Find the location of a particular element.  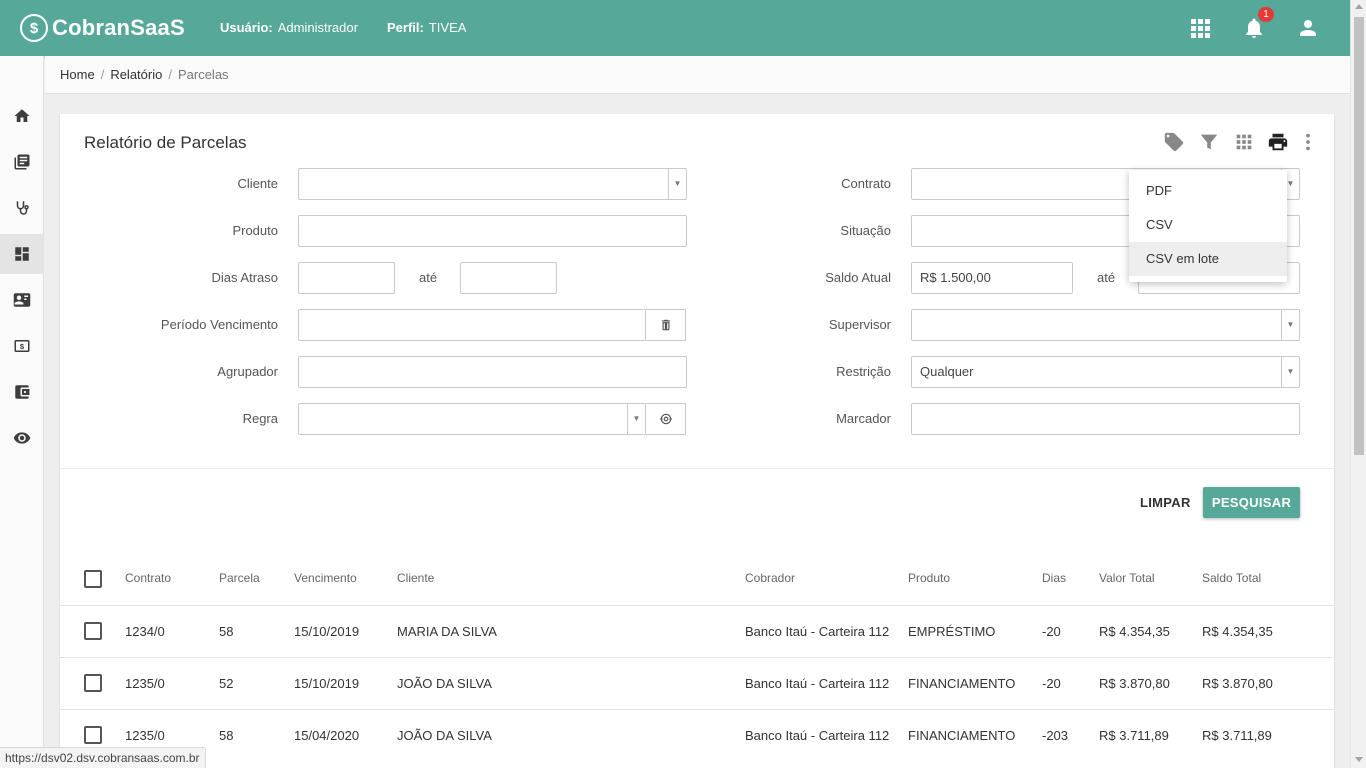

grid-icon is located at coordinates (1244, 142).